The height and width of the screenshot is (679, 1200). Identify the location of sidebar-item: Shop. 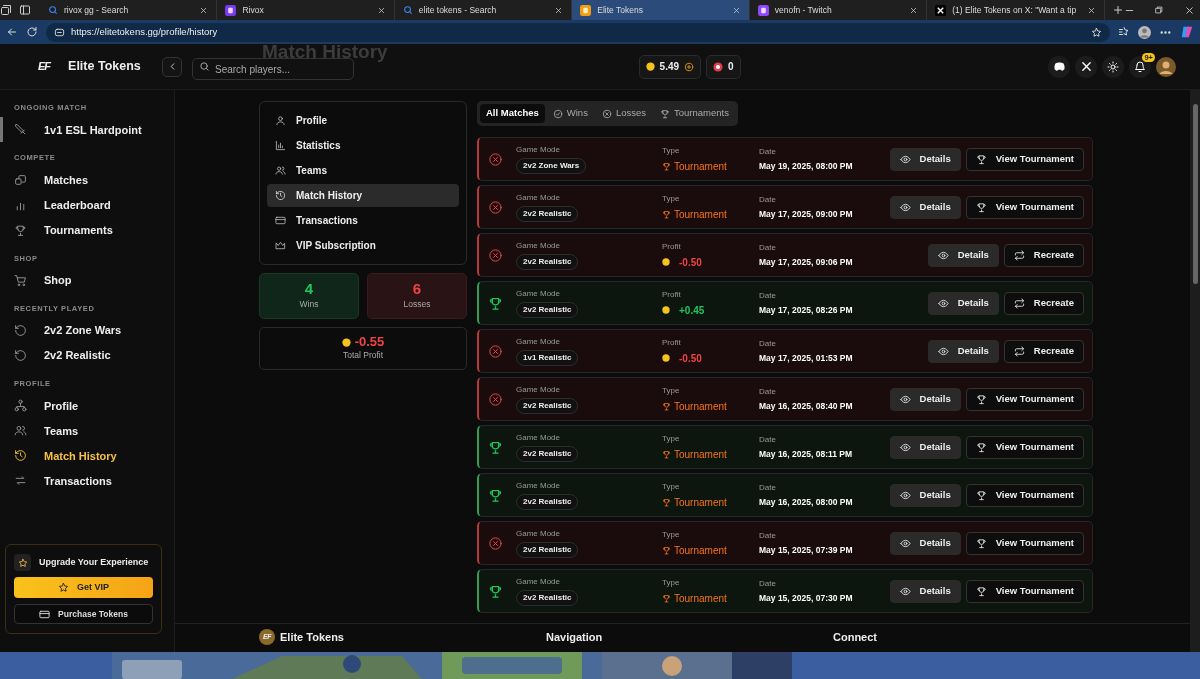
(87, 280).